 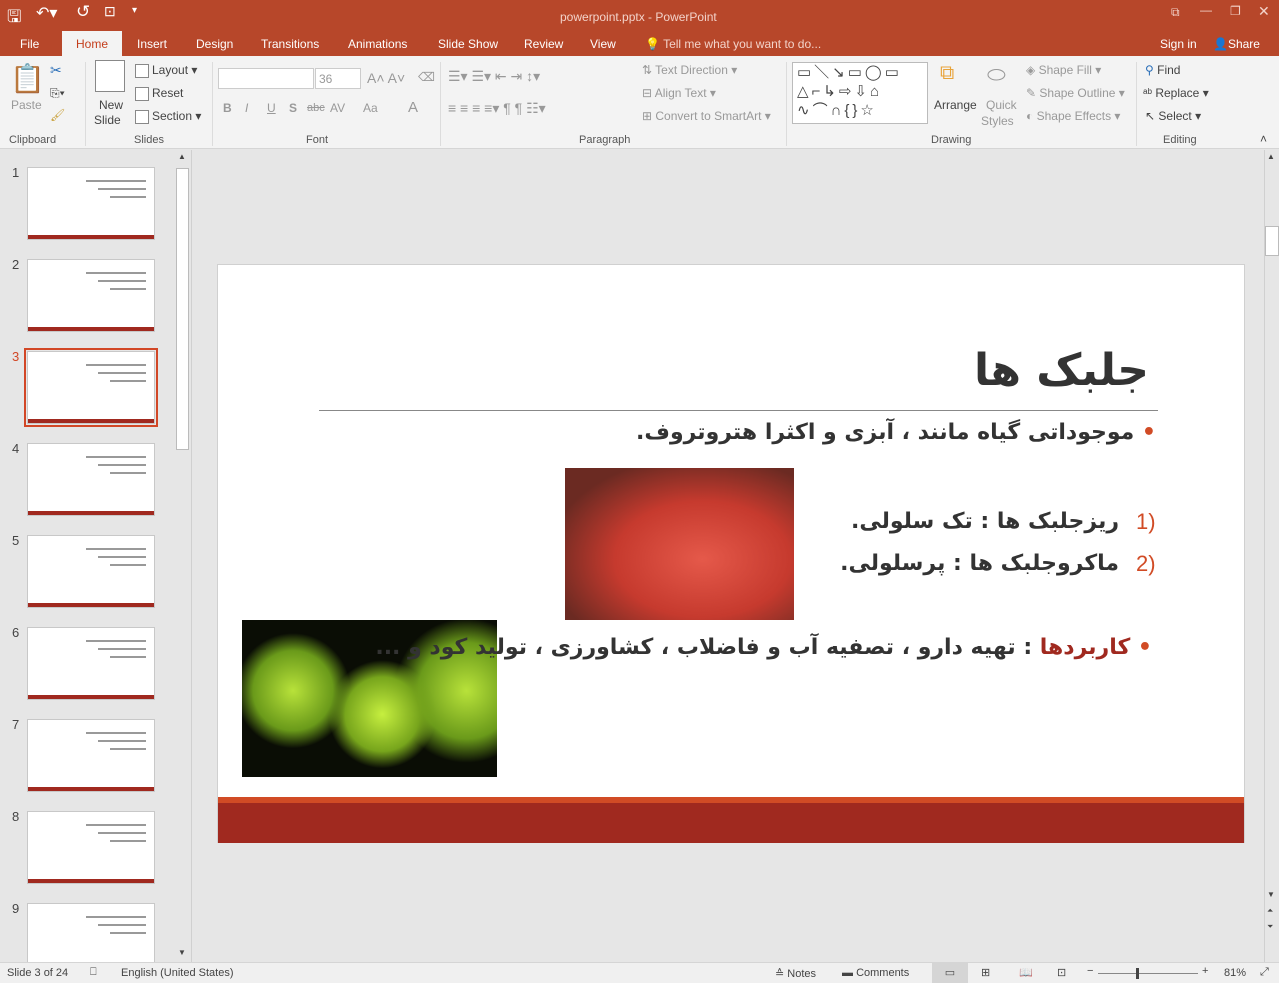 I want to click on new-slide-label: Slide, so click(x=107, y=120).